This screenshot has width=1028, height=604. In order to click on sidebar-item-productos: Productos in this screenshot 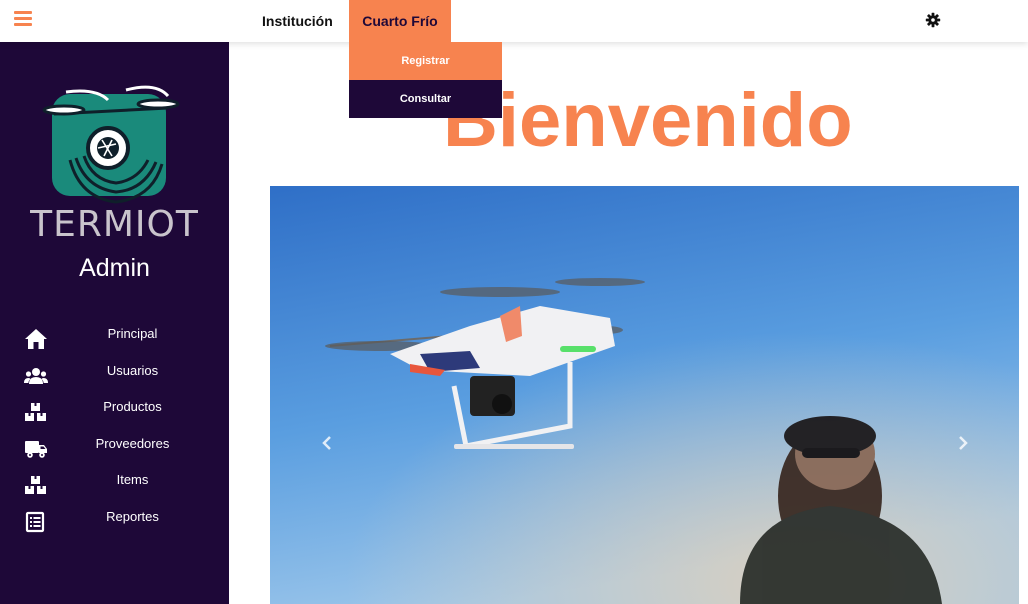, I will do `click(114, 413)`.